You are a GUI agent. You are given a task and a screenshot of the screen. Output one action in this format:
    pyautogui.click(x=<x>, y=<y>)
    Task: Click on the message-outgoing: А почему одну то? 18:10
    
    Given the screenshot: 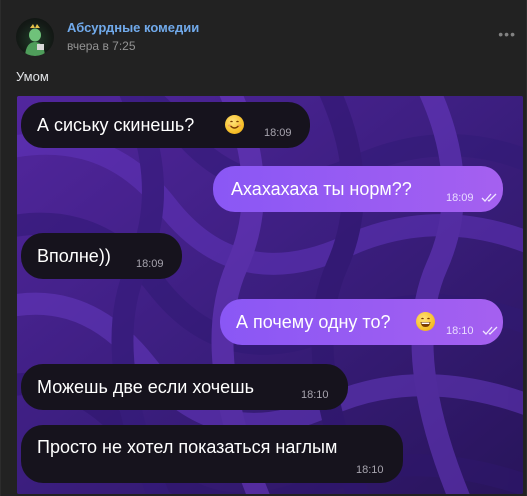 What is the action you would take?
    pyautogui.click(x=361, y=322)
    